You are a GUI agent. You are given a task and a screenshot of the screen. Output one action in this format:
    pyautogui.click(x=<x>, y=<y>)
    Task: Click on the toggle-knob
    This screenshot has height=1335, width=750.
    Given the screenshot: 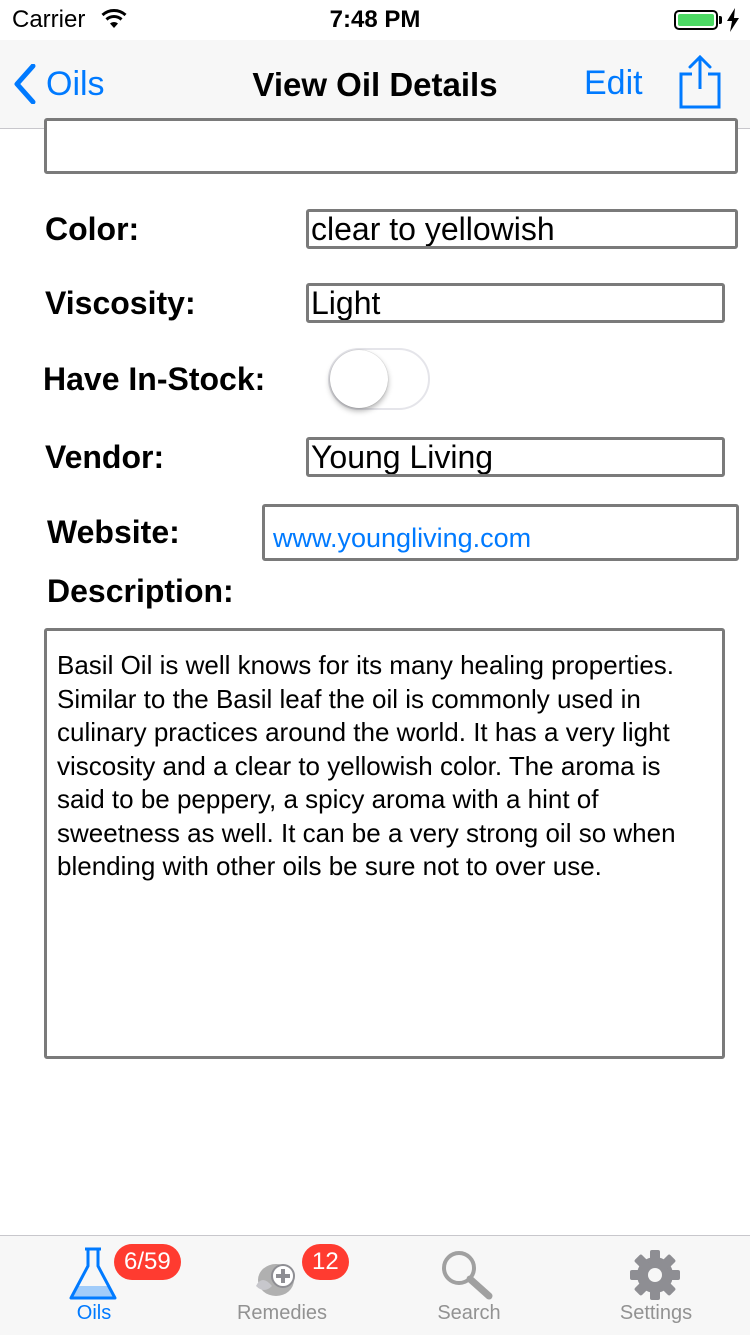 What is the action you would take?
    pyautogui.click(x=359, y=379)
    